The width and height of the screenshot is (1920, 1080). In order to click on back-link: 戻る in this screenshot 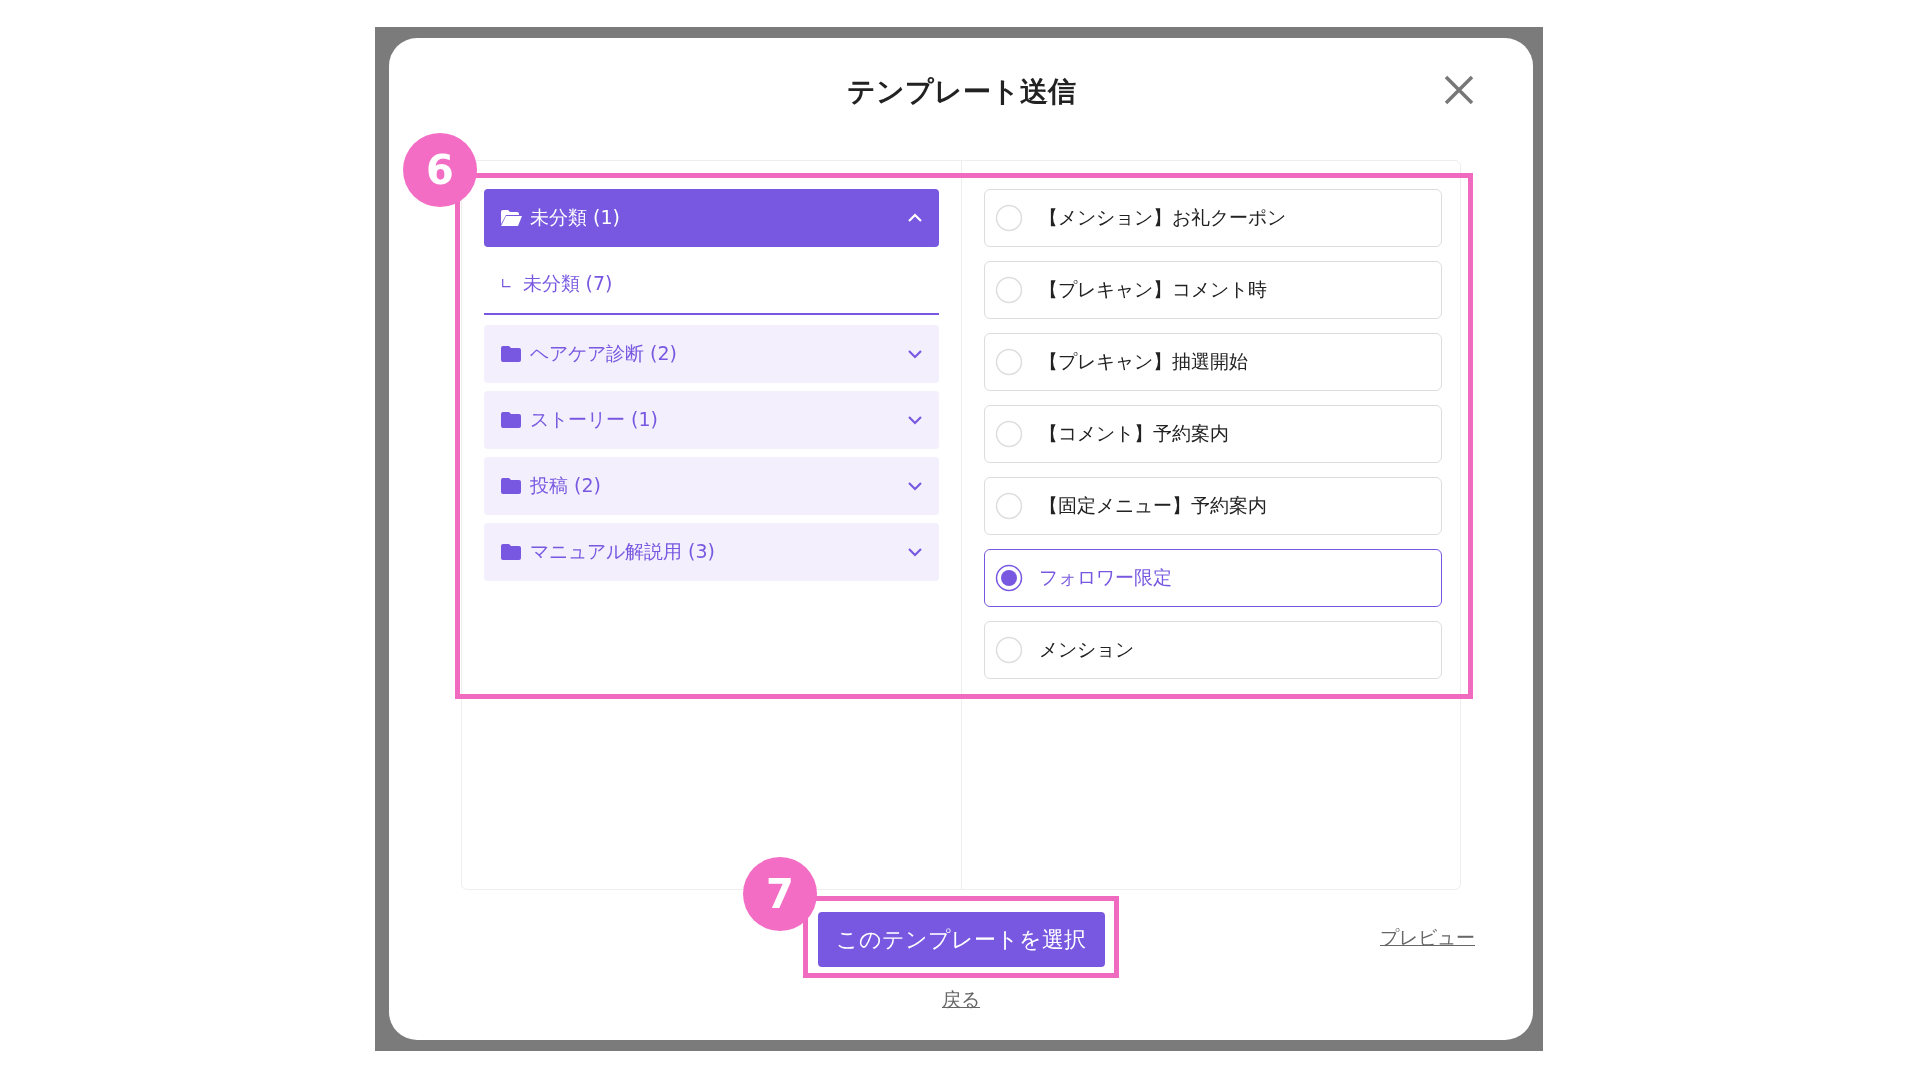, I will do `click(961, 1000)`.